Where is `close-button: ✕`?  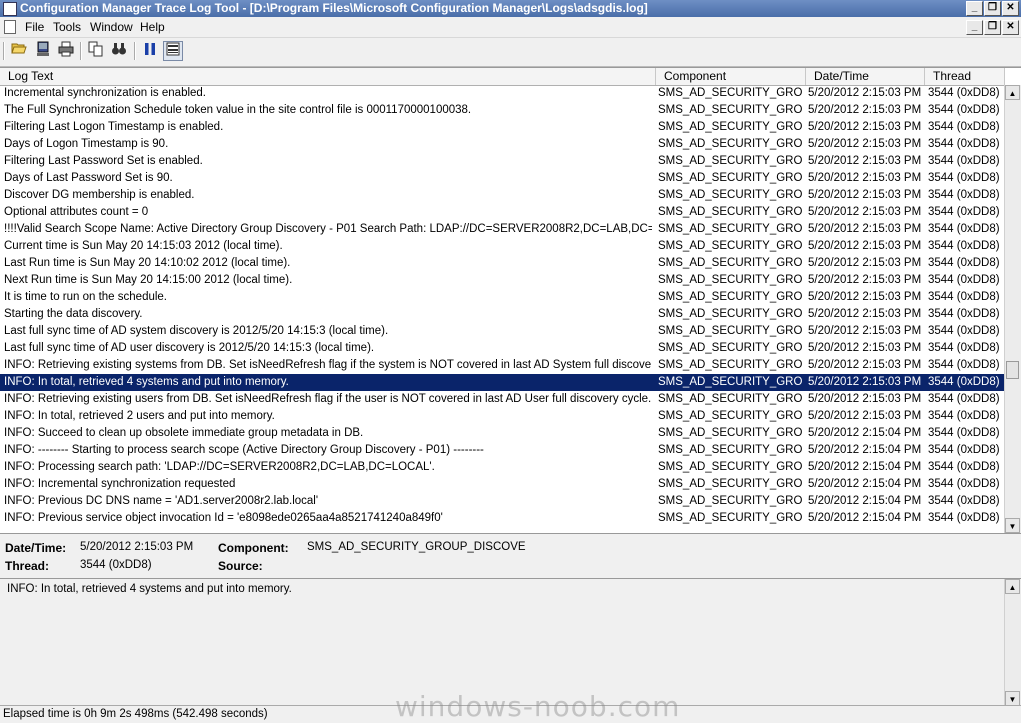 close-button: ✕ is located at coordinates (1010, 8).